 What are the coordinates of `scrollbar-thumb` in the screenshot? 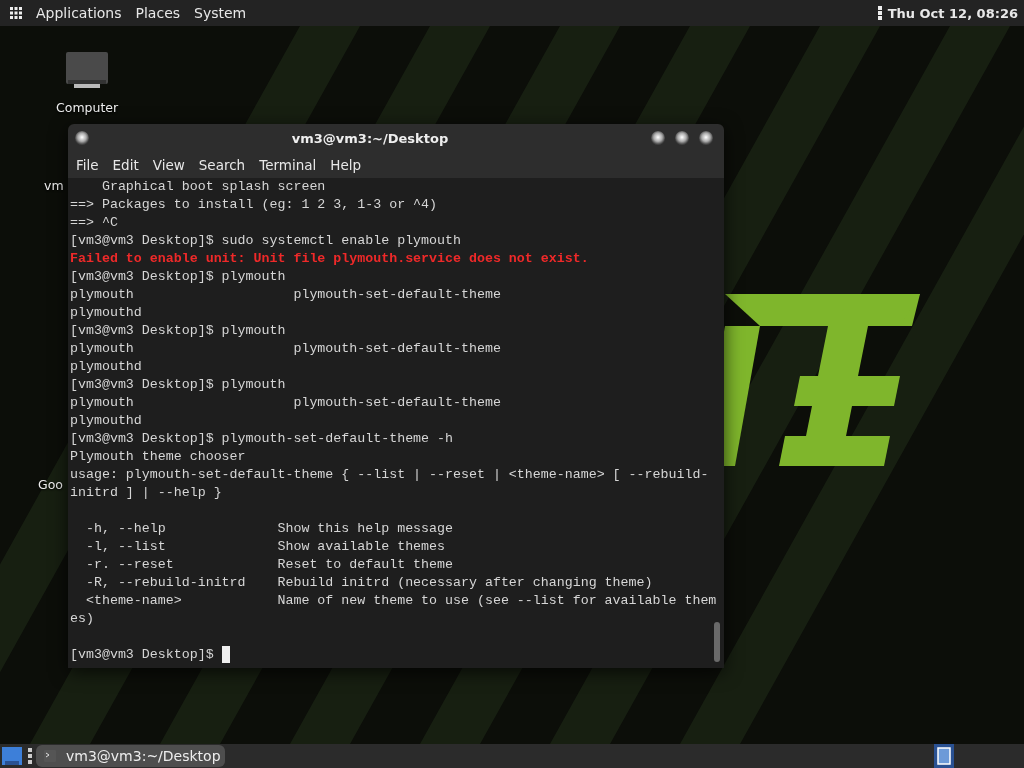 It's located at (717, 642).